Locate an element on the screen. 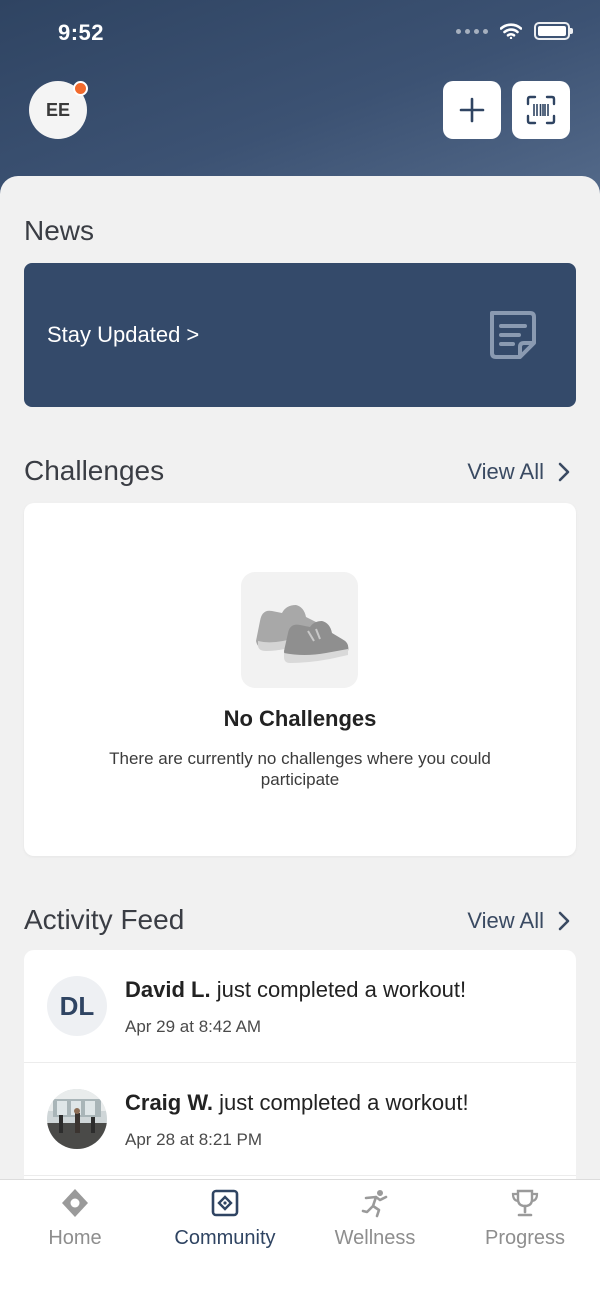 This screenshot has width=600, height=1299. news-card-text: Stay Updated > is located at coordinates (123, 334).